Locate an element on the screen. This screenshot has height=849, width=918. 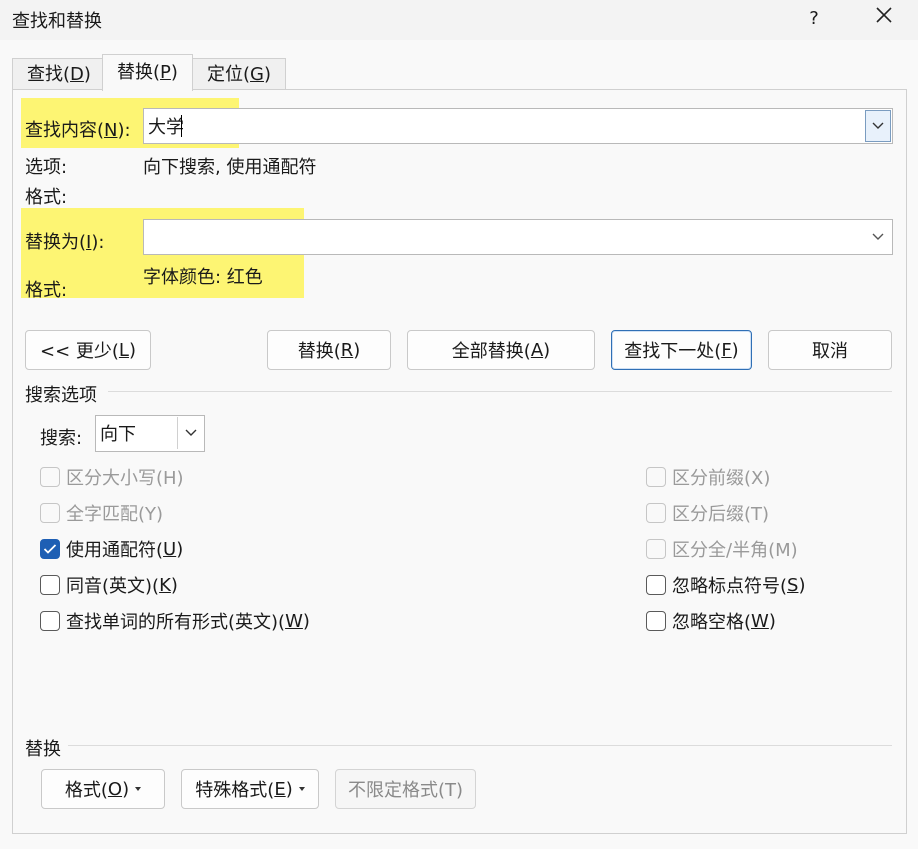
options-label: 选项: is located at coordinates (46, 167).